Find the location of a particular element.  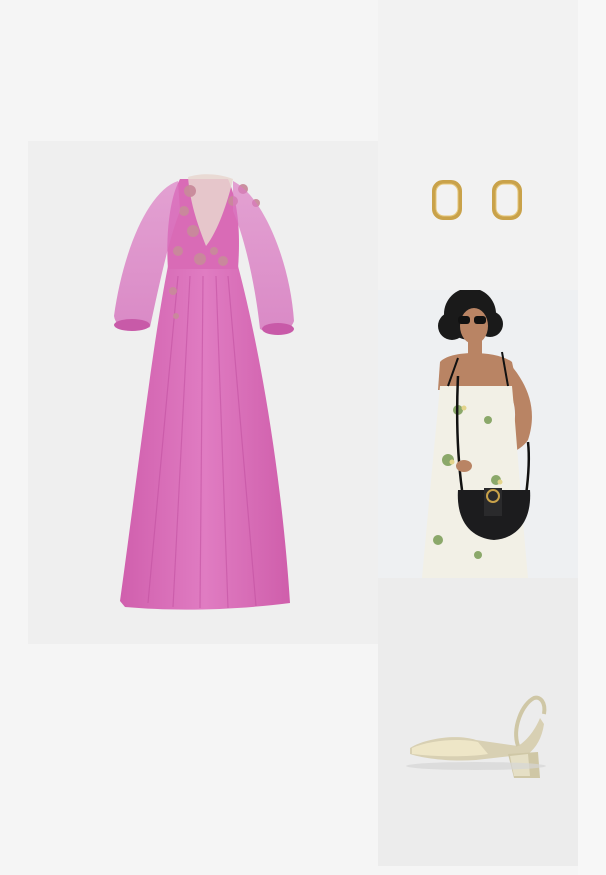

dress-image is located at coordinates (204, 392).